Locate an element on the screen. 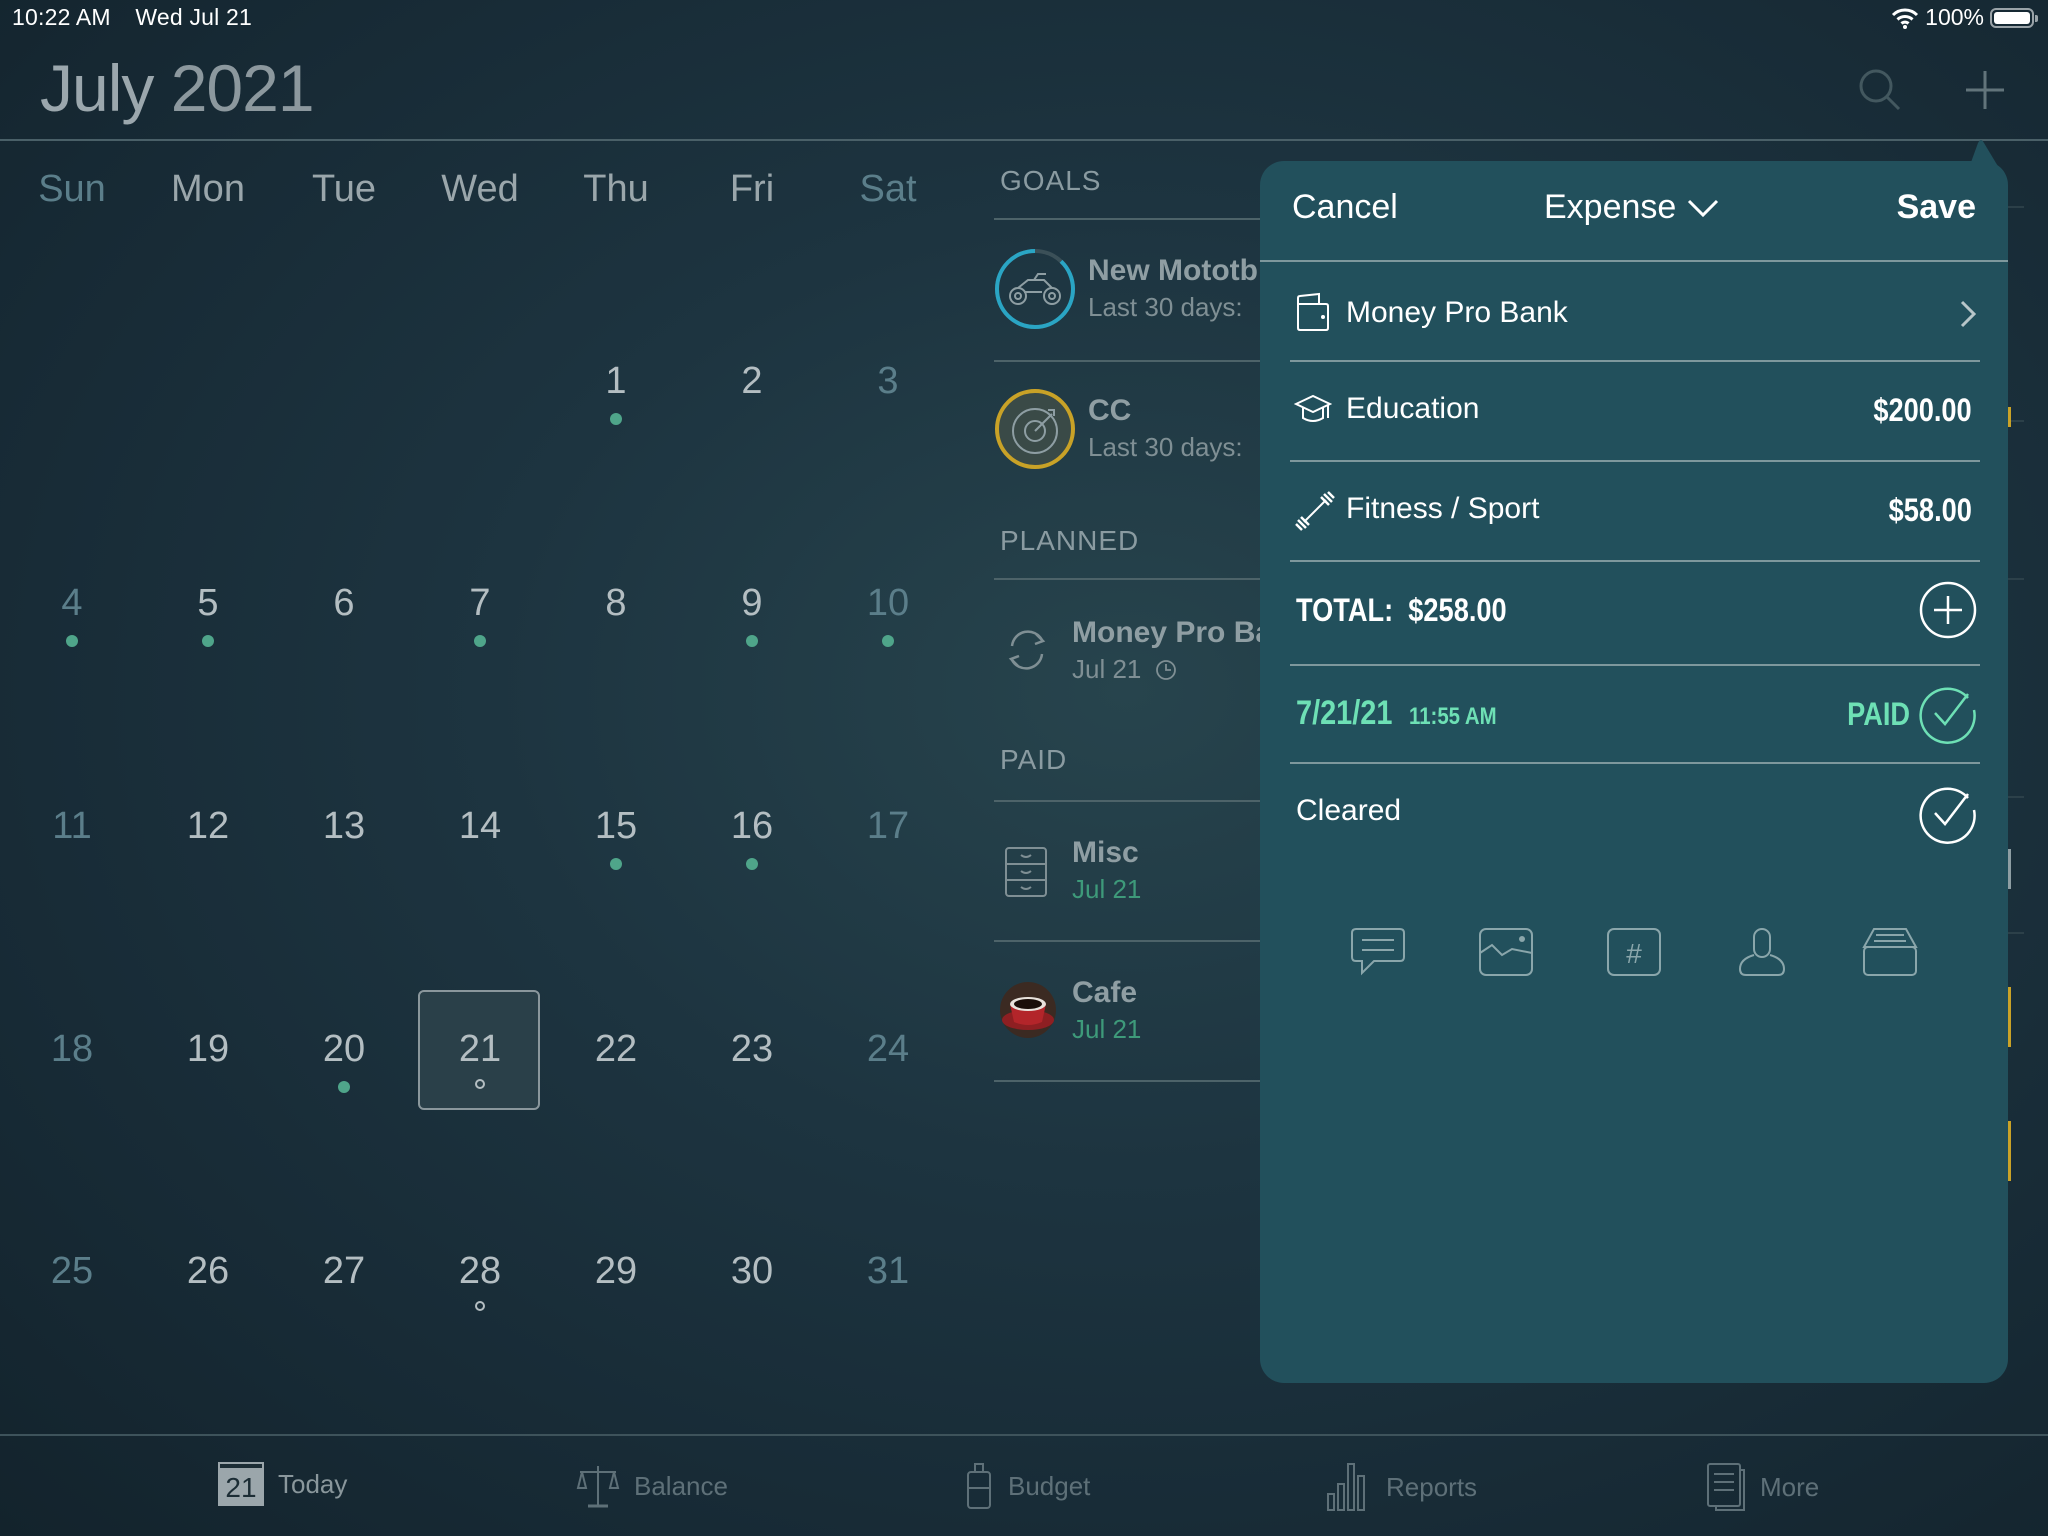 This screenshot has width=2048, height=1536. calendar-day: 22 is located at coordinates (616, 1049).